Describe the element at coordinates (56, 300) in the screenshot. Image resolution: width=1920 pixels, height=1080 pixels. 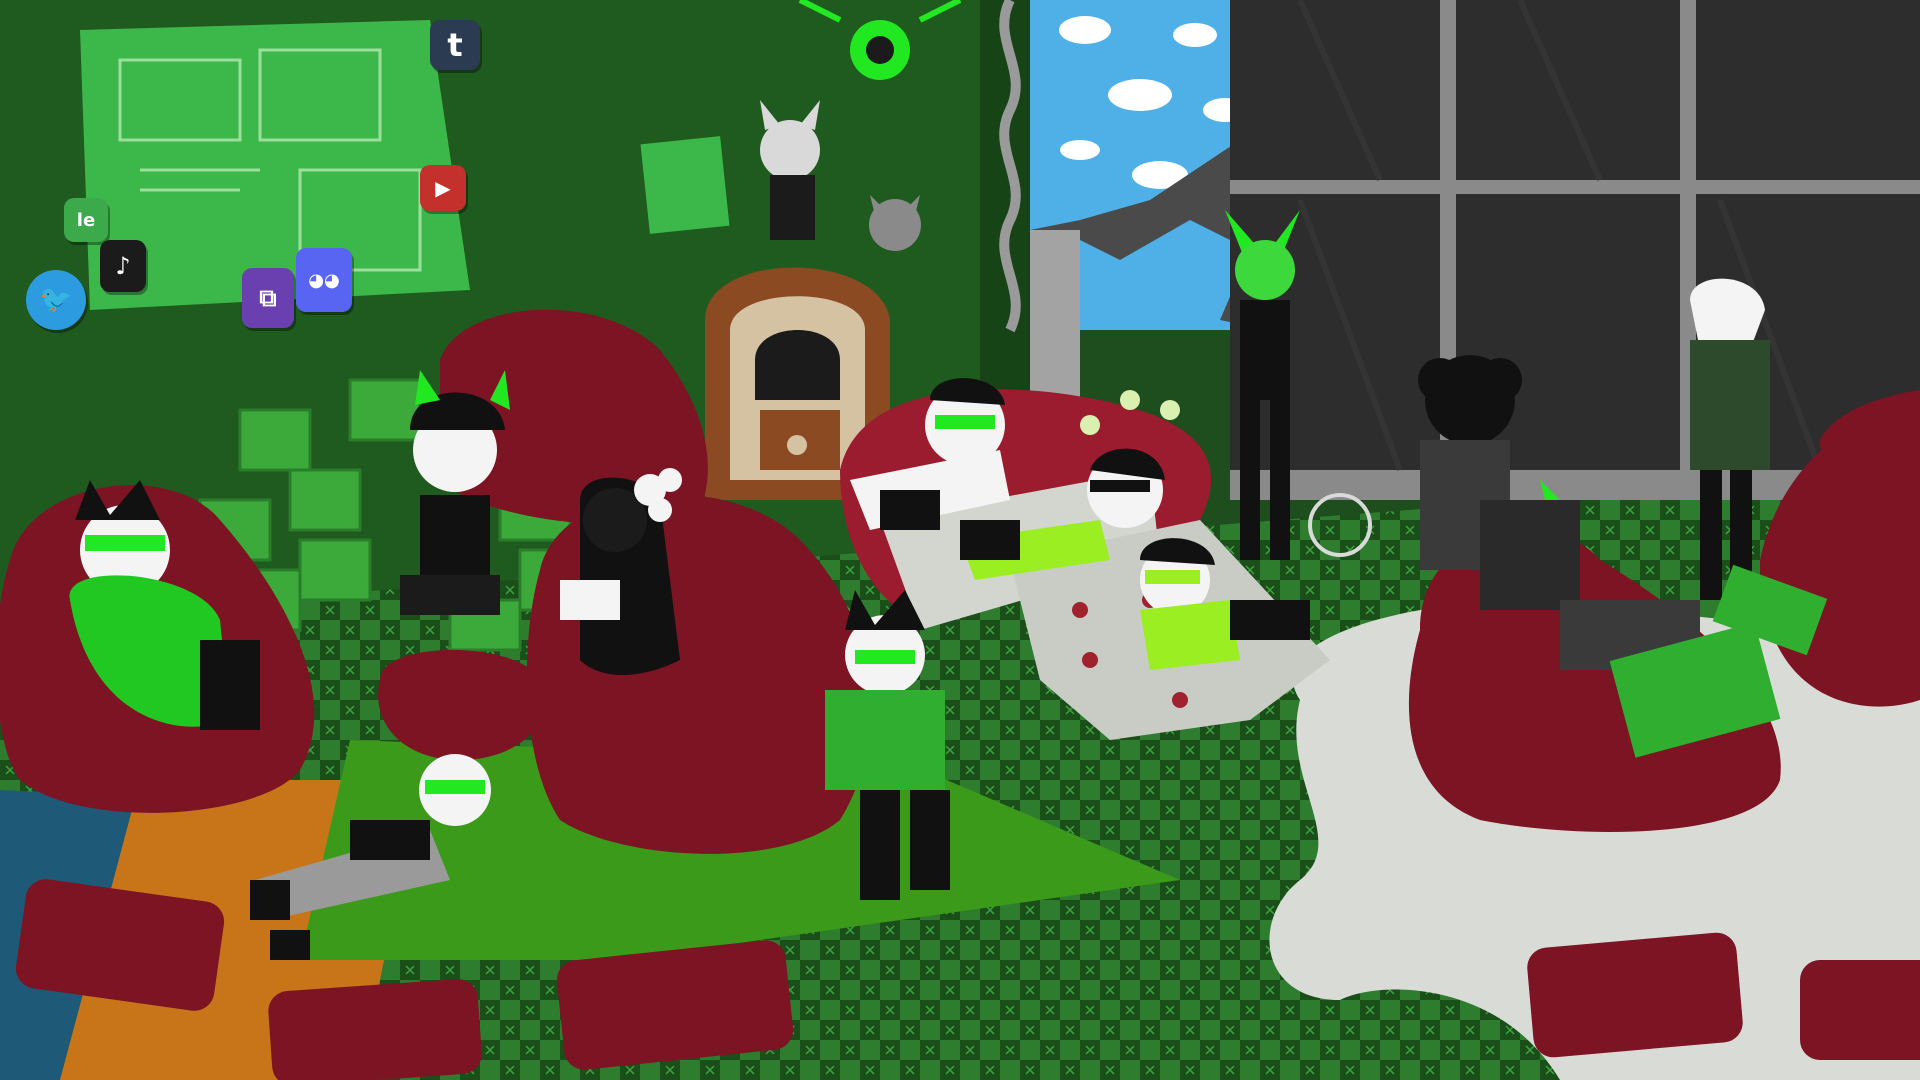
I see `twitter-icon: 🐦` at that location.